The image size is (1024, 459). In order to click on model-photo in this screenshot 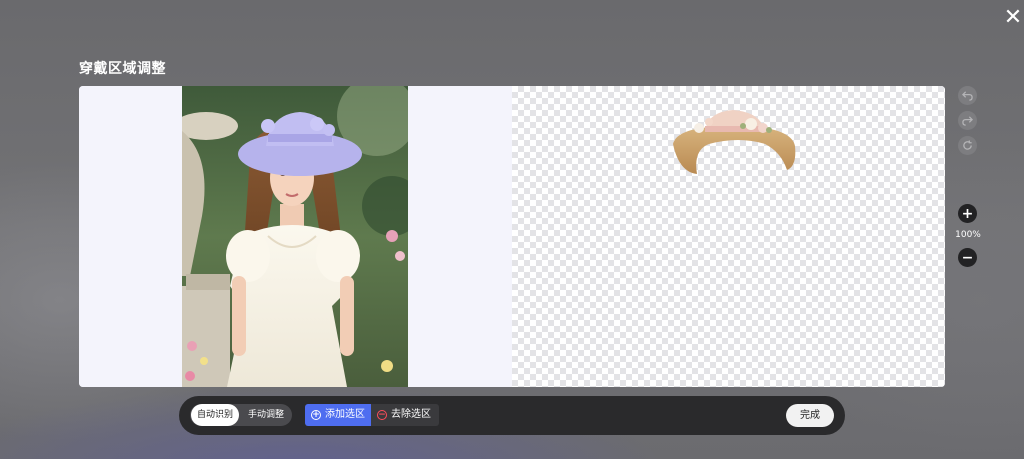, I will do `click(295, 236)`.